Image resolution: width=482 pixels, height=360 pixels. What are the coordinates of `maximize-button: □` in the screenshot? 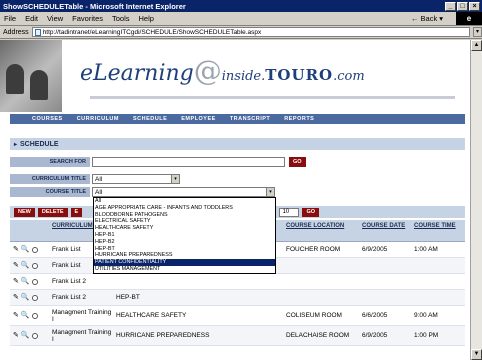 It's located at (462, 6).